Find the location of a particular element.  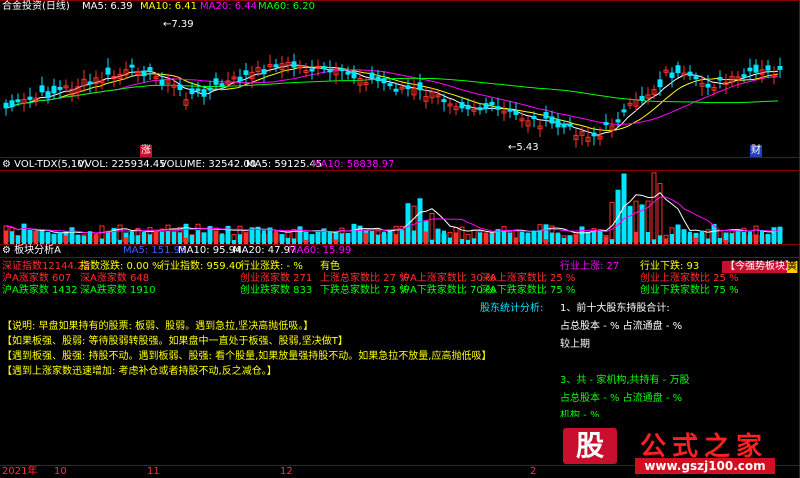

total-down-ratio: 下跌总家数比 73 % is located at coordinates (364, 290).